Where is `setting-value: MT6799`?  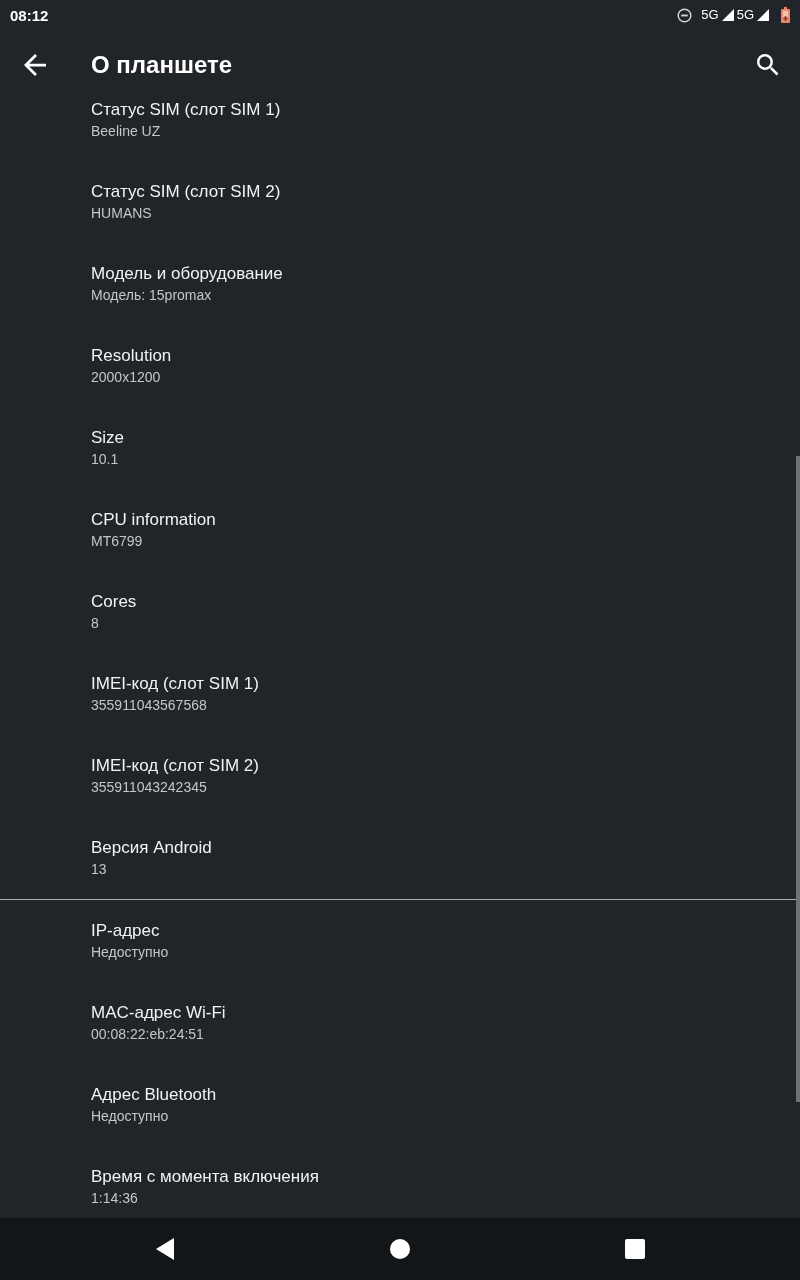
setting-value: MT6799 is located at coordinates (117, 541).